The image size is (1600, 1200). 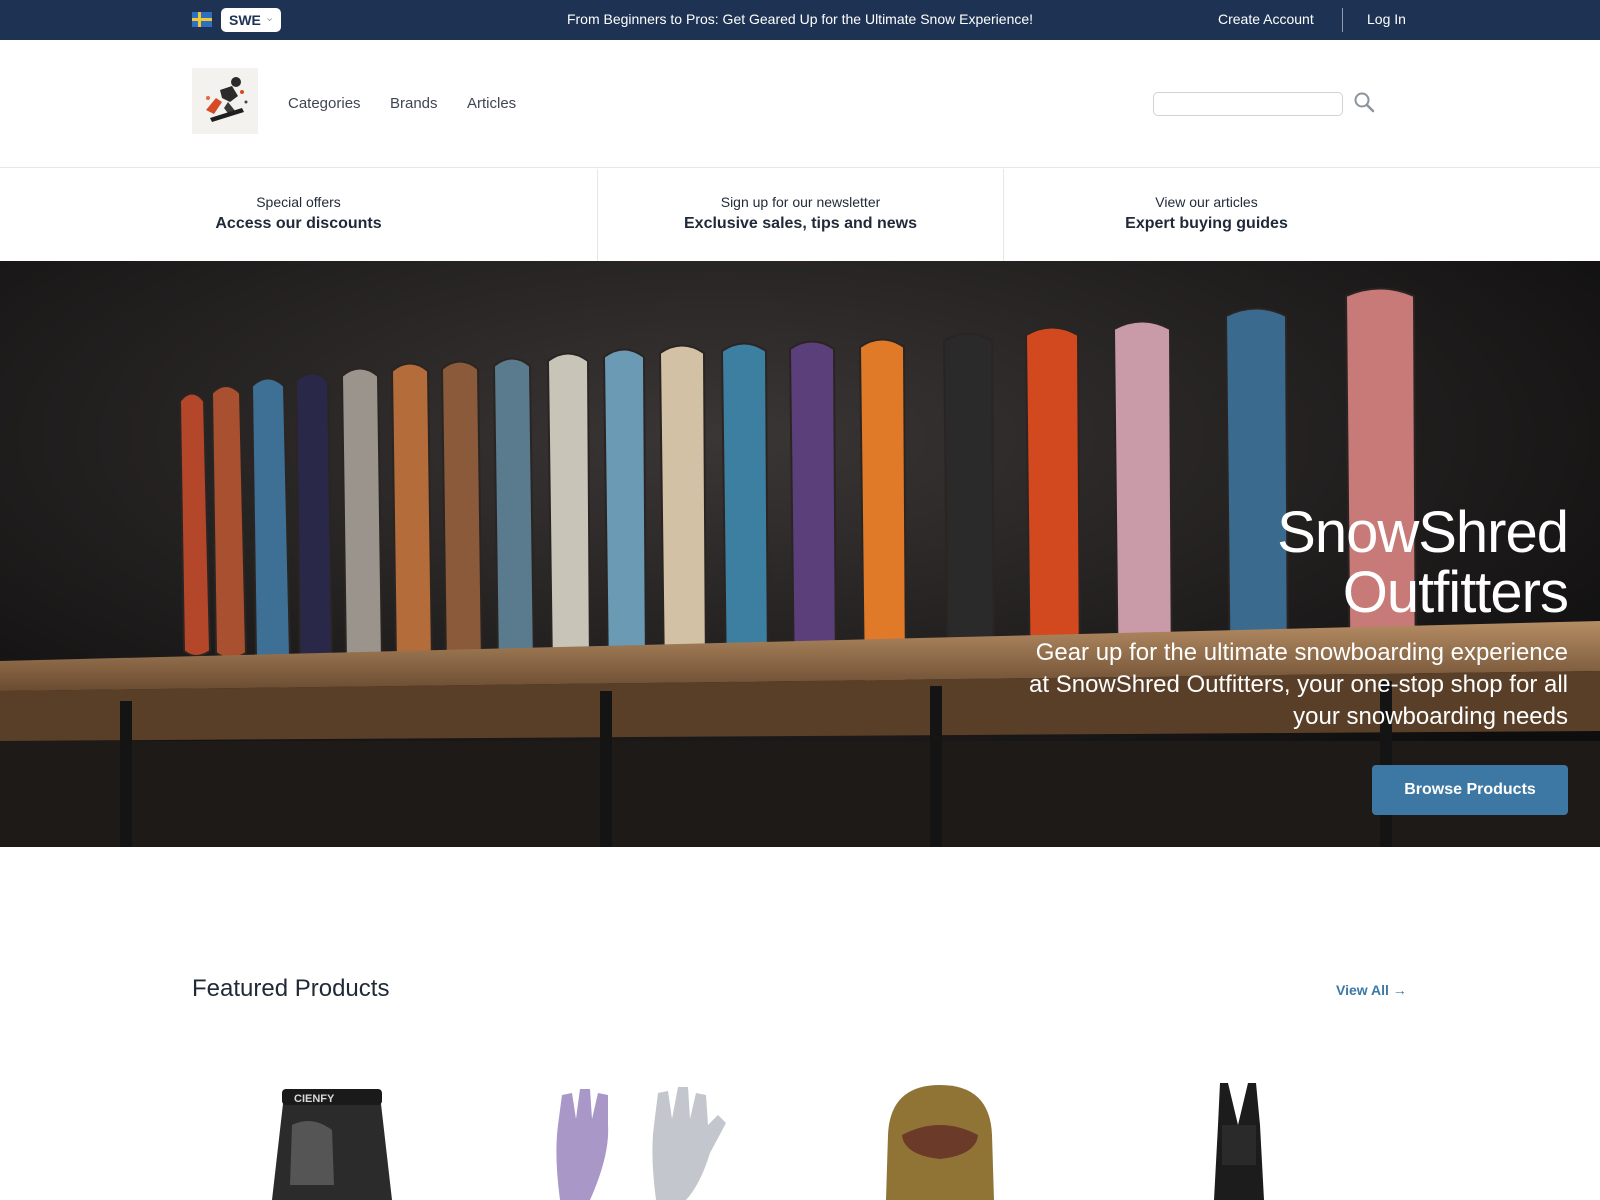 I want to click on product-protective-shorts: CIENFY, so click(x=352, y=1137).